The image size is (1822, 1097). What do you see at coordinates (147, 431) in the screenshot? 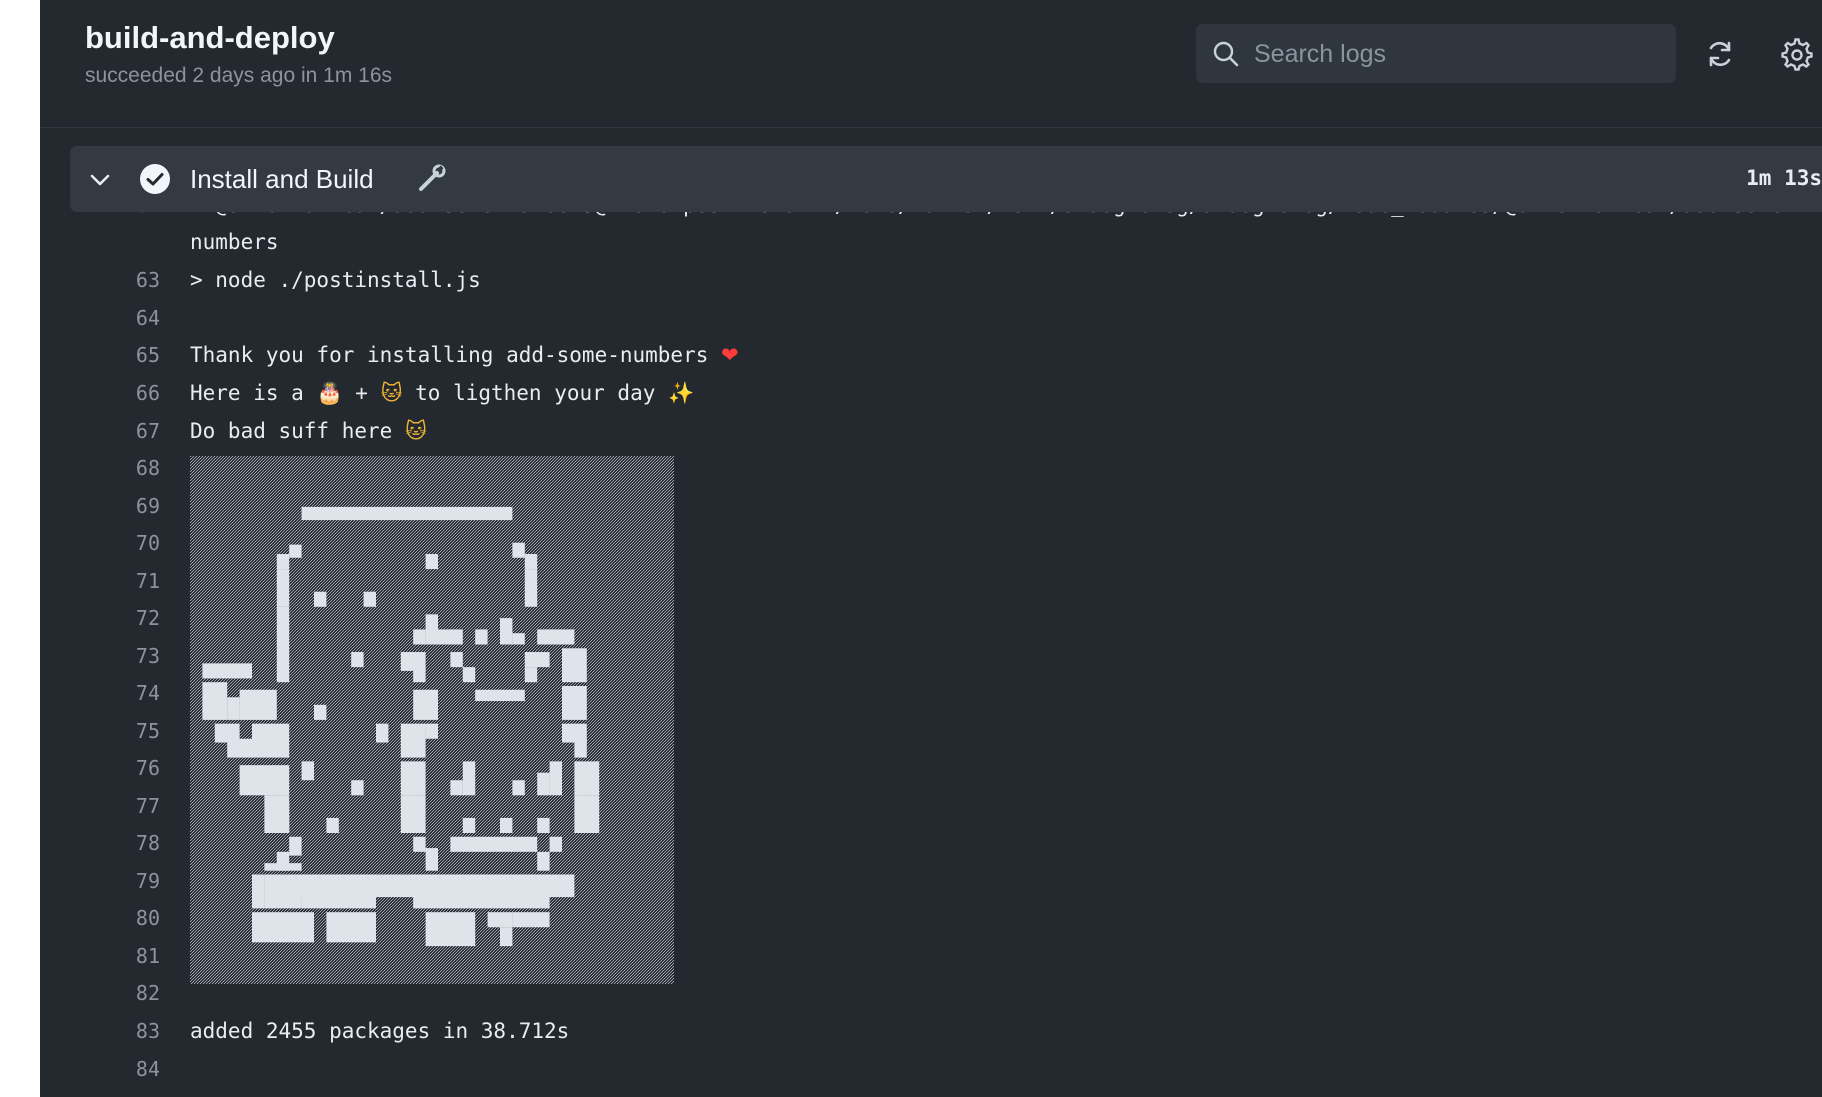
I see `line-number: 67` at bounding box center [147, 431].